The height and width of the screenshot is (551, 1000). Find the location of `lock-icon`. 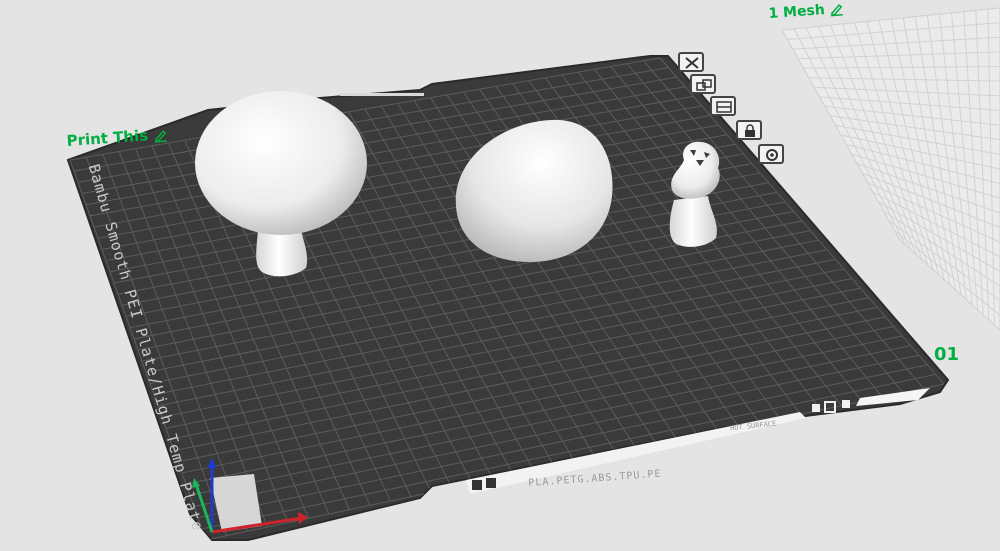

lock-icon is located at coordinates (750, 130).